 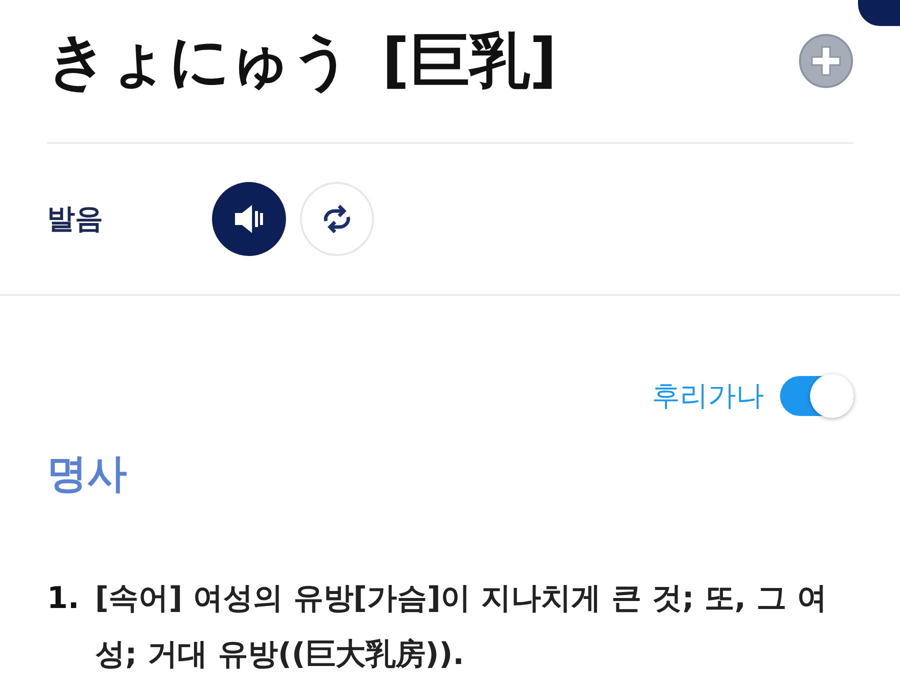 I want to click on furigana-toggle, so click(x=817, y=396).